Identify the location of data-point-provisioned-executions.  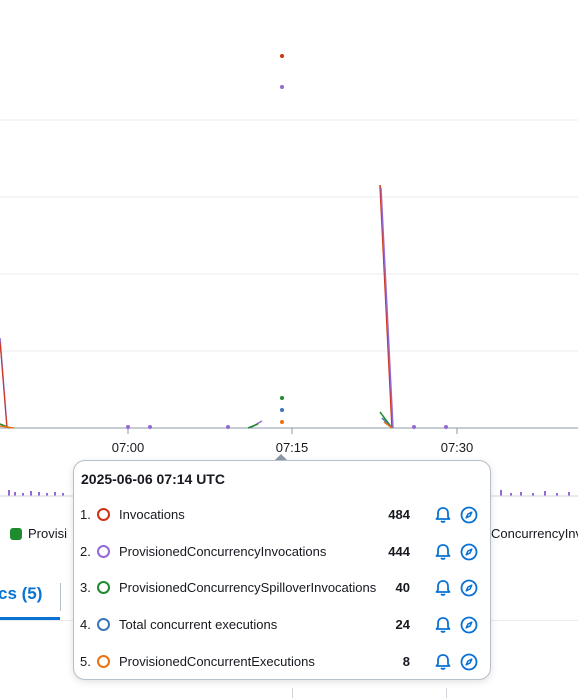
(282, 422).